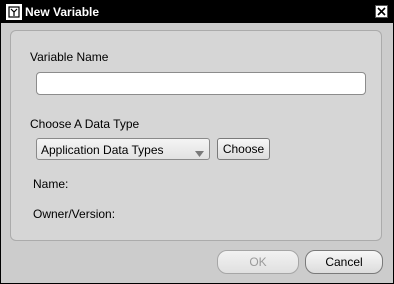 The width and height of the screenshot is (394, 284). What do you see at coordinates (14, 12) in the screenshot?
I see `app-logo-icon` at bounding box center [14, 12].